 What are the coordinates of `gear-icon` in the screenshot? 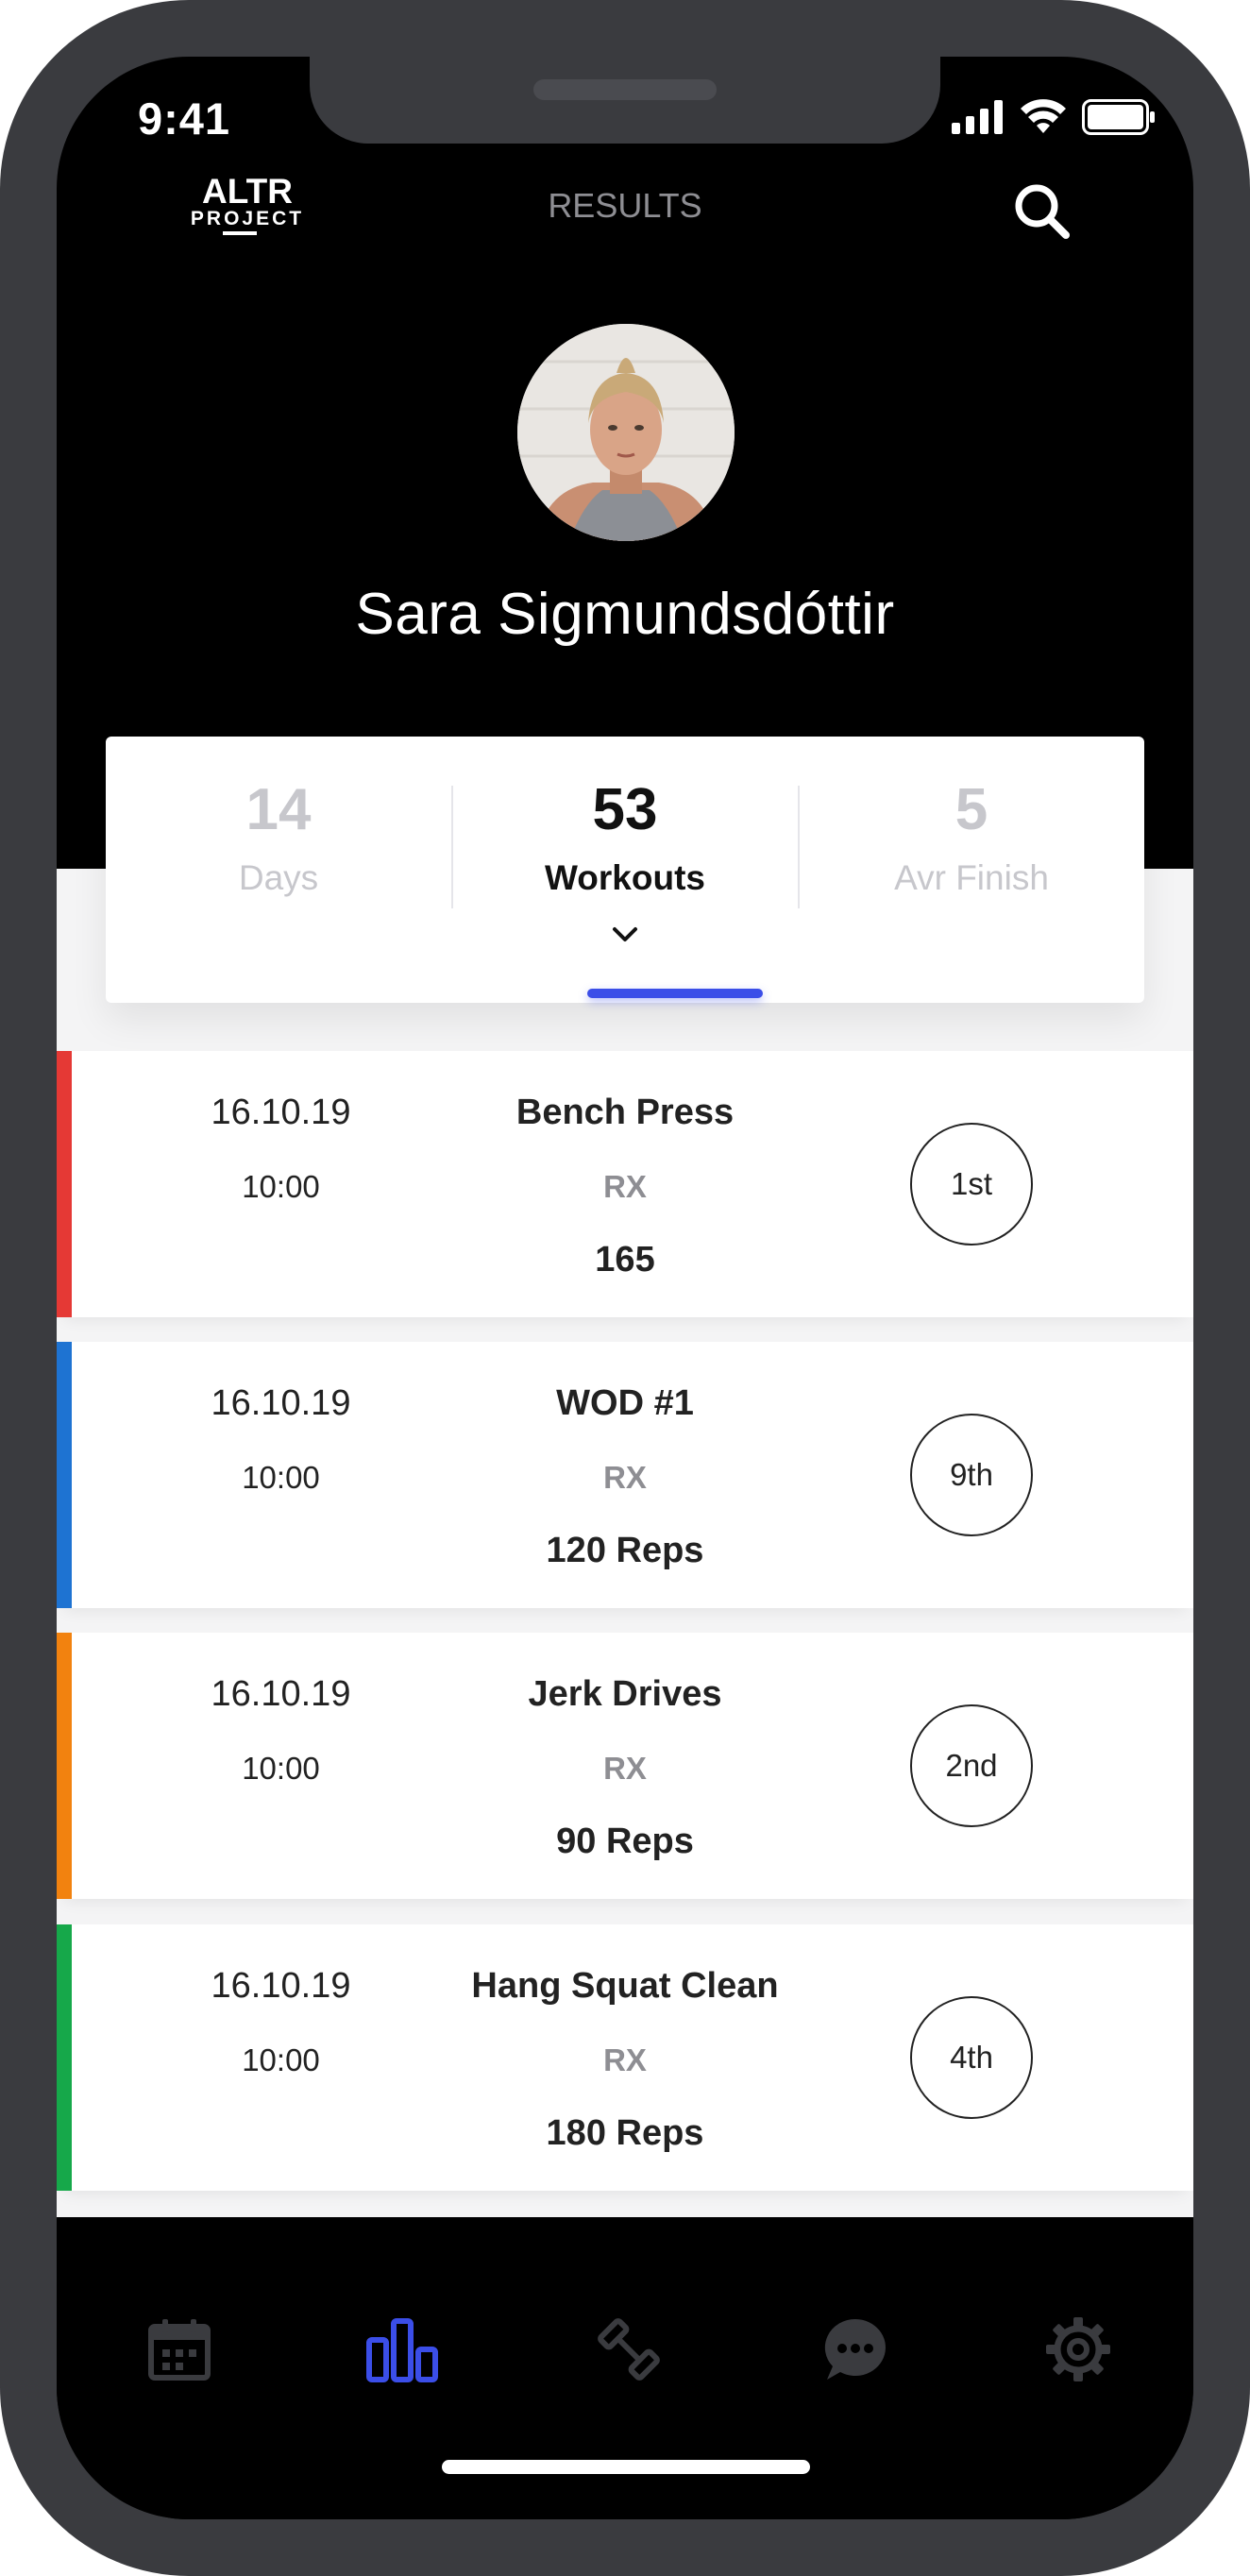 It's located at (1078, 2349).